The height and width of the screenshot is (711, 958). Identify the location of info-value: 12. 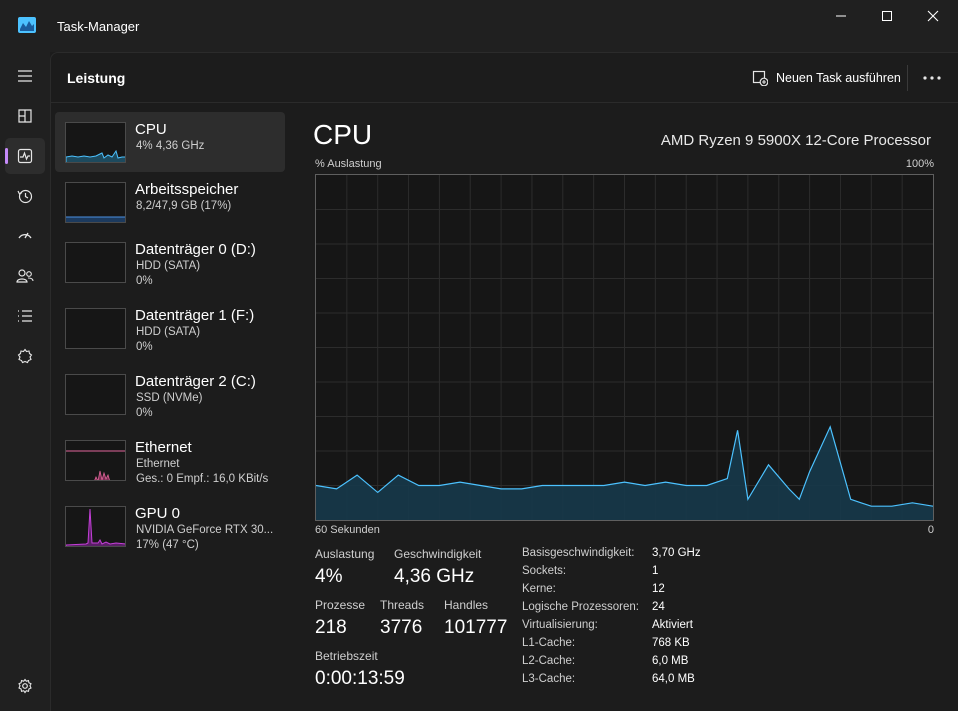
(658, 589).